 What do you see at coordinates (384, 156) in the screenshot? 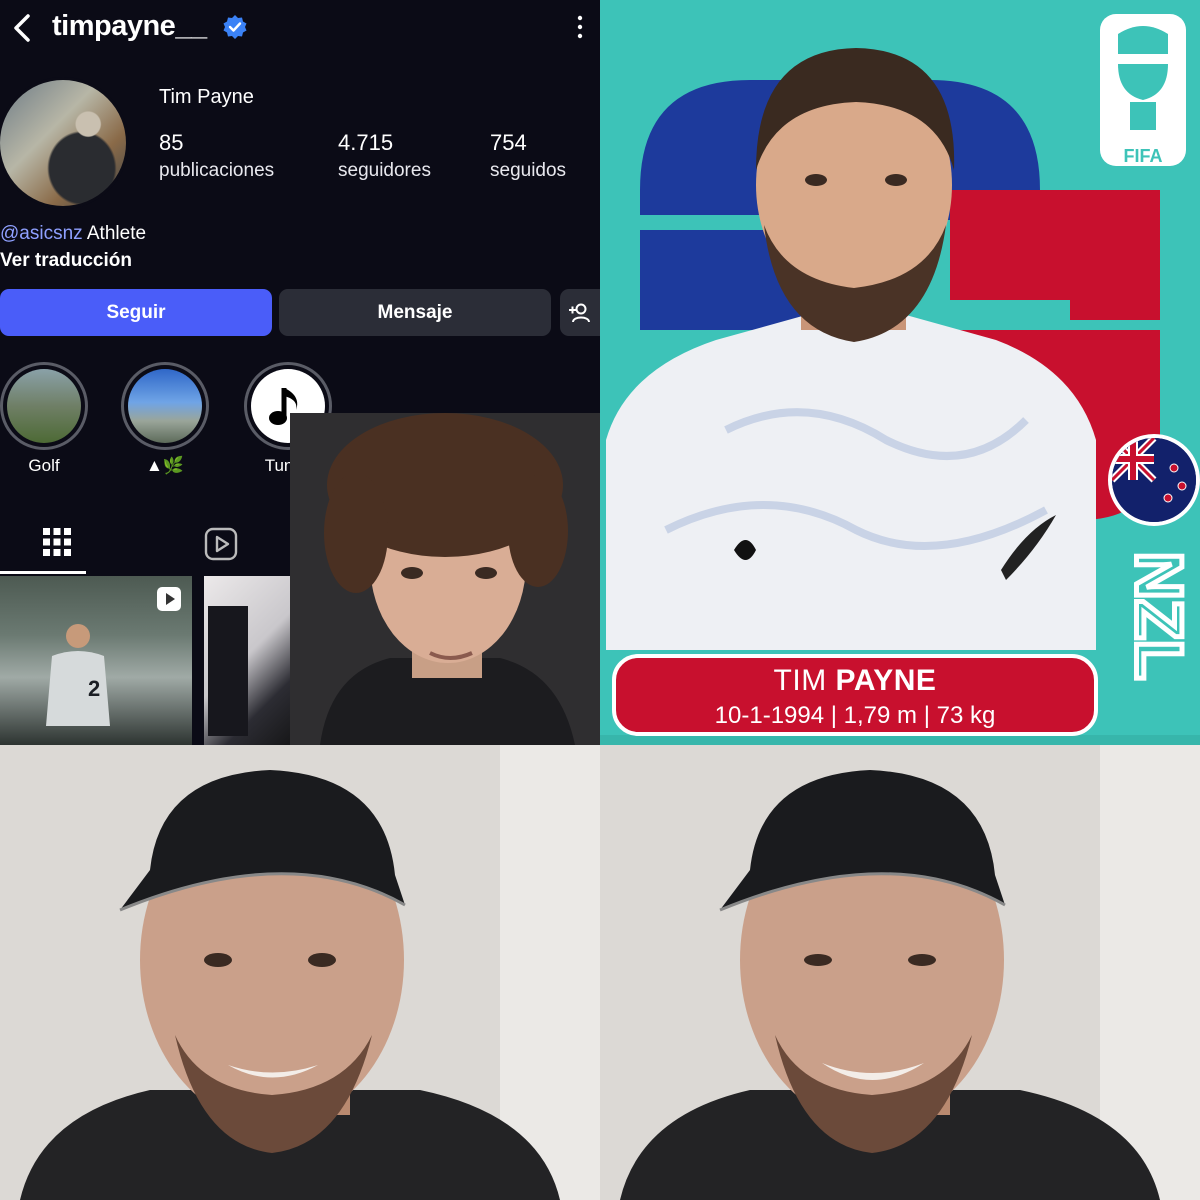
I see `stat-followers: 4.715 seguidores` at bounding box center [384, 156].